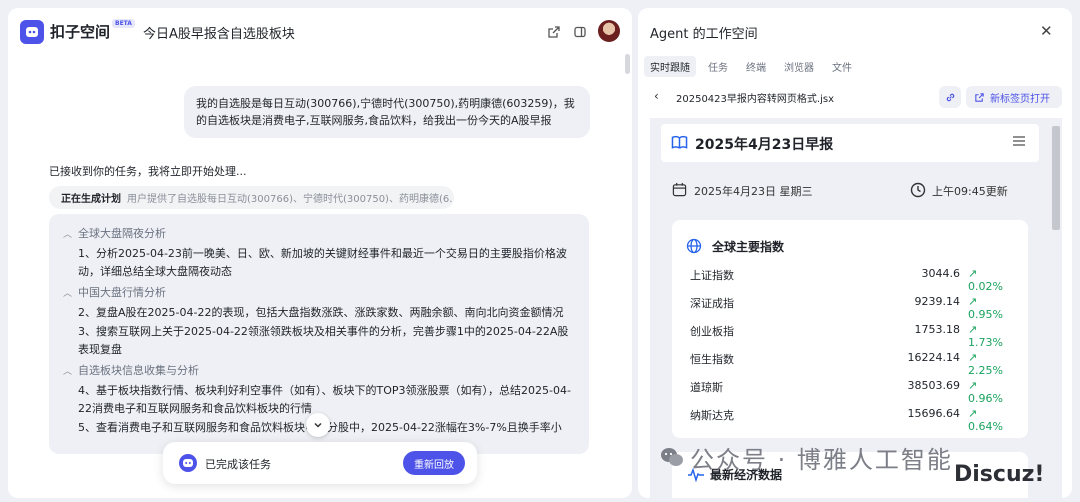  I want to click on chat-title: 今日A股早报含自选股板块, so click(219, 34).